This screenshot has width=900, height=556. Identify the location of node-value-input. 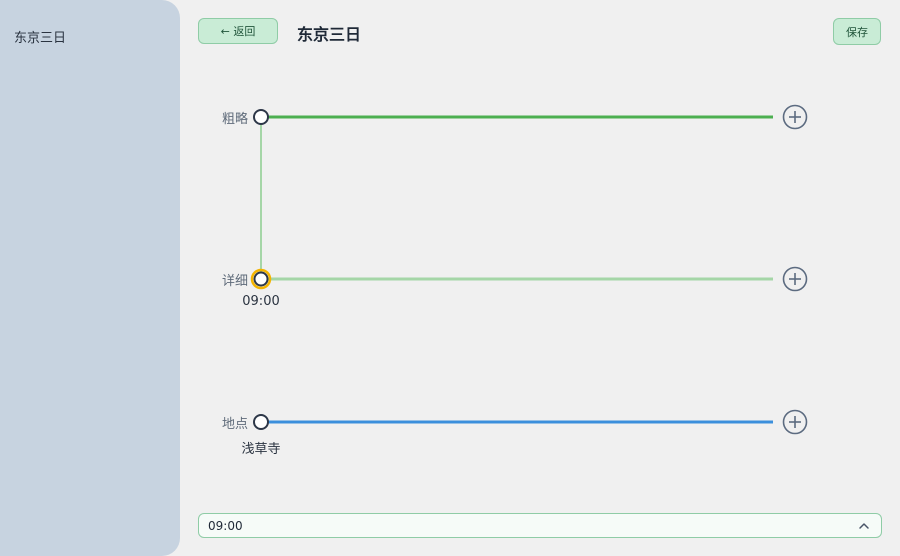
(526, 525).